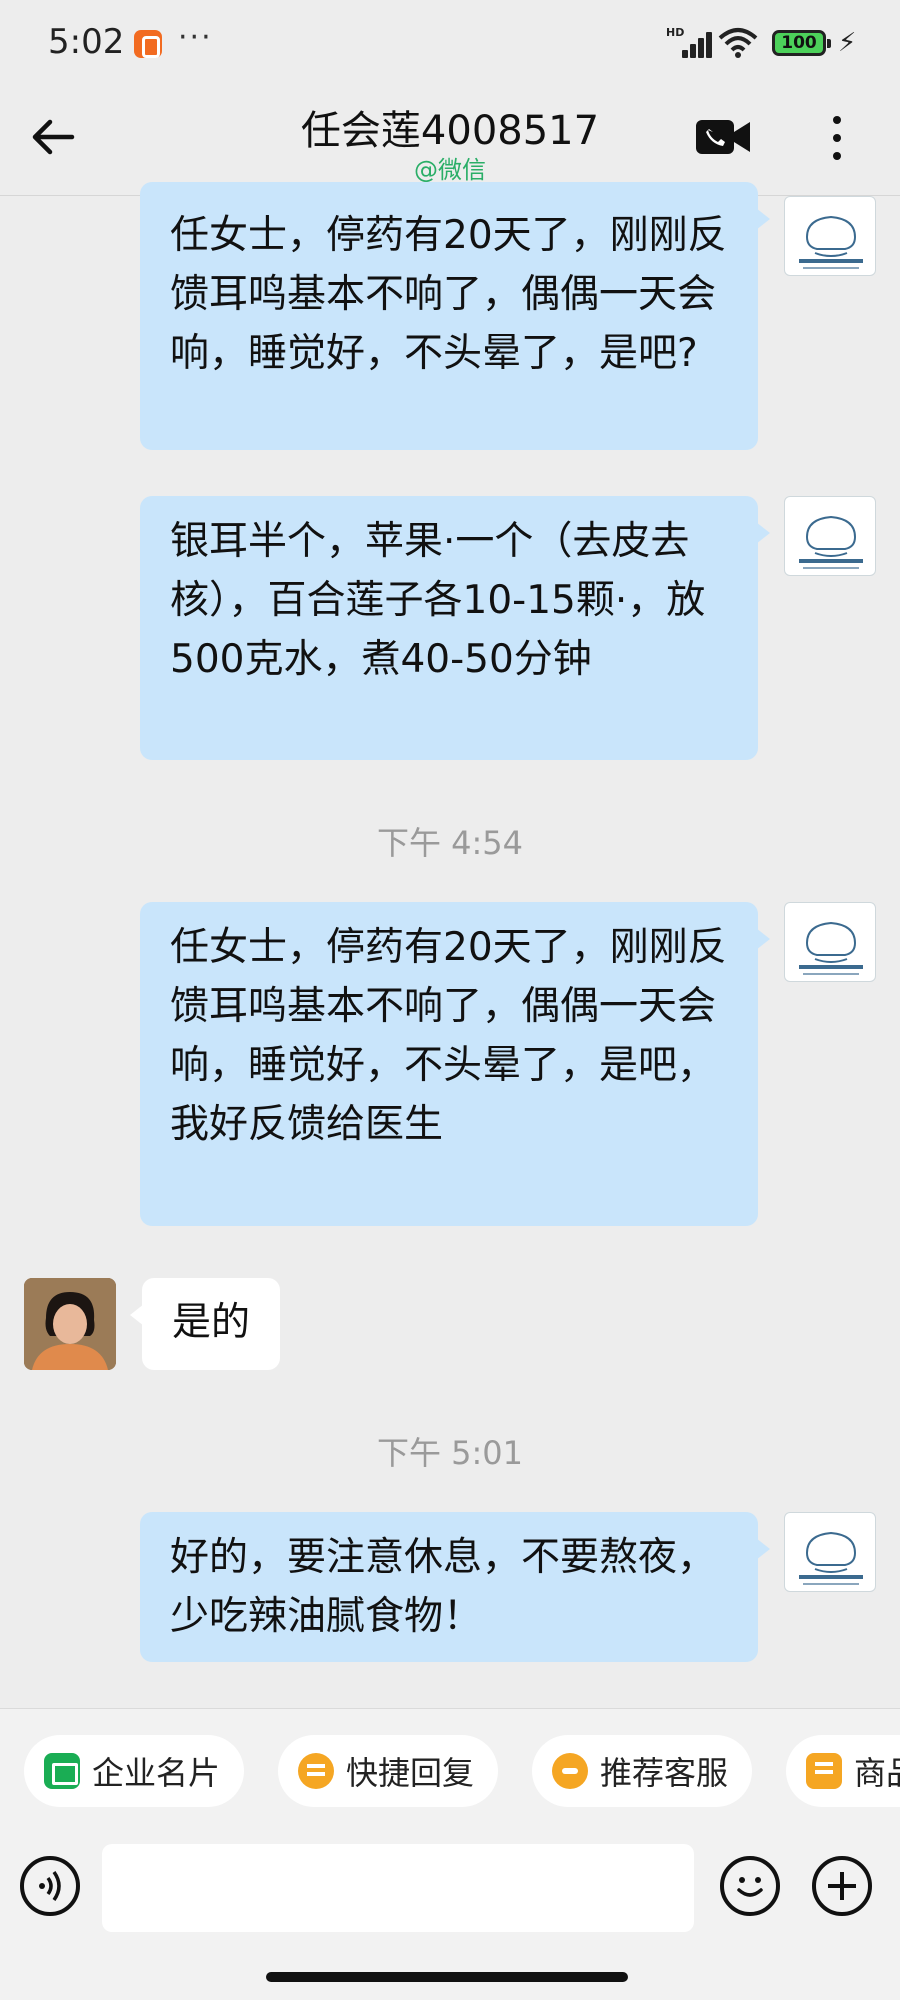 This screenshot has width=900, height=2000. Describe the element at coordinates (664, 1773) in the screenshot. I see `chip-label: 推荐客服` at that location.